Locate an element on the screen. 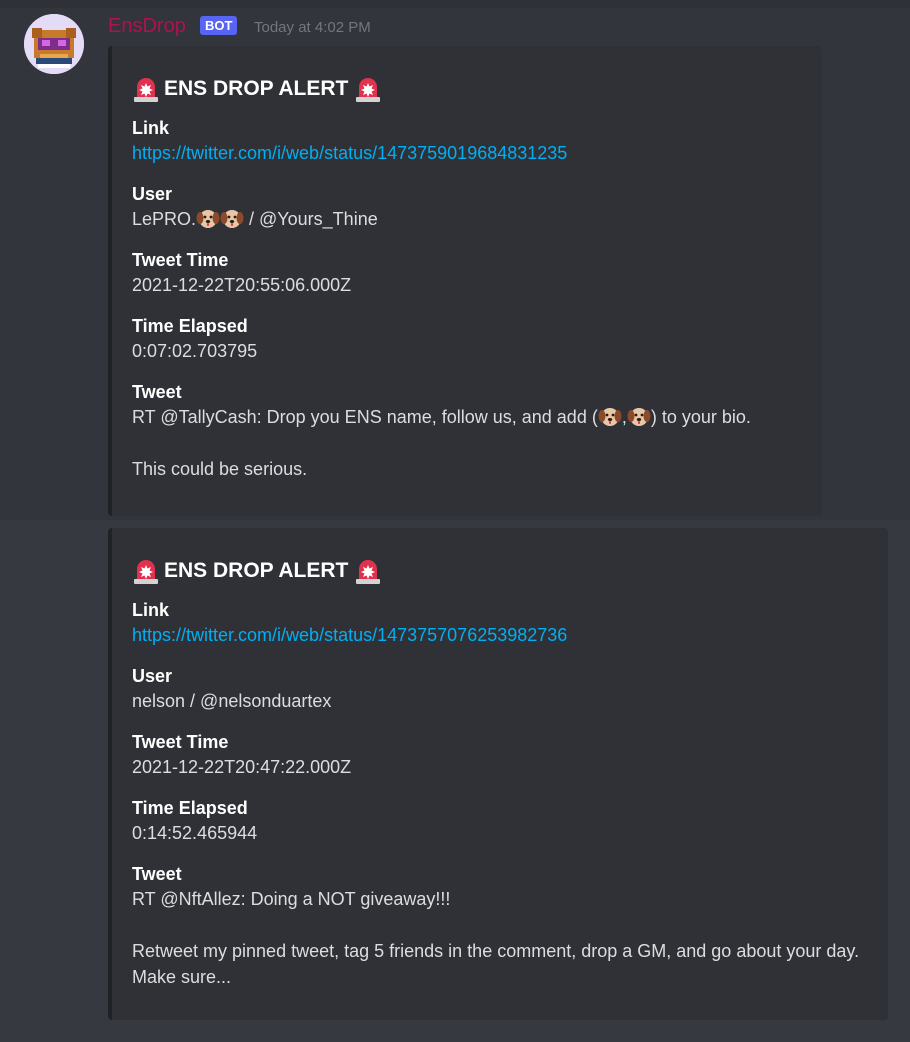 The height and width of the screenshot is (1042, 910). tweet-time-value: 2021-12-22T20:47:22.000Z is located at coordinates (242, 767).